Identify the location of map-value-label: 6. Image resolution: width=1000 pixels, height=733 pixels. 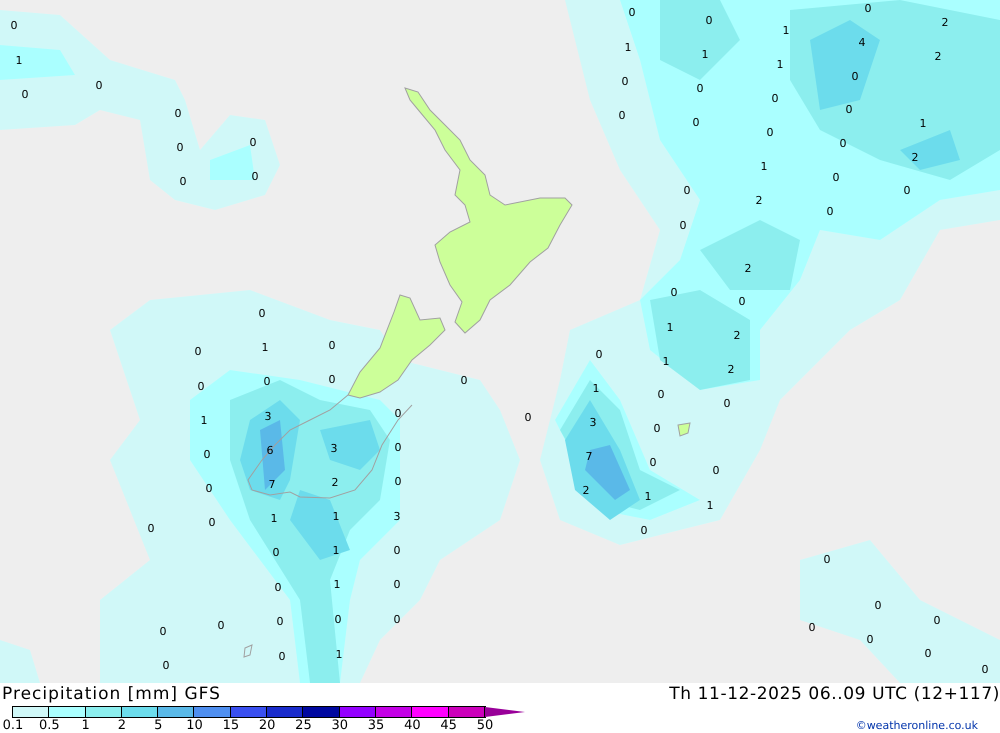
(270, 451).